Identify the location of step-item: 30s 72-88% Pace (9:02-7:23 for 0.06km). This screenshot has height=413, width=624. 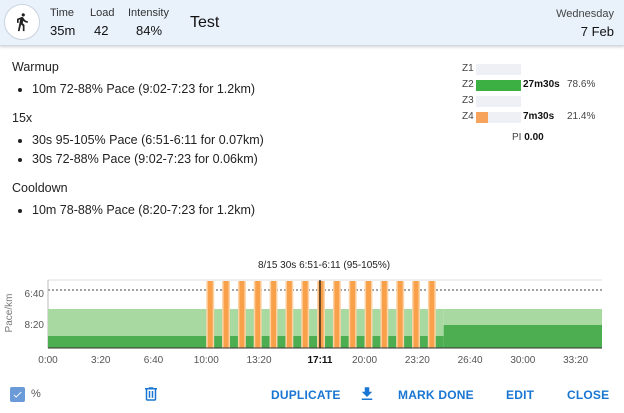
(227, 159).